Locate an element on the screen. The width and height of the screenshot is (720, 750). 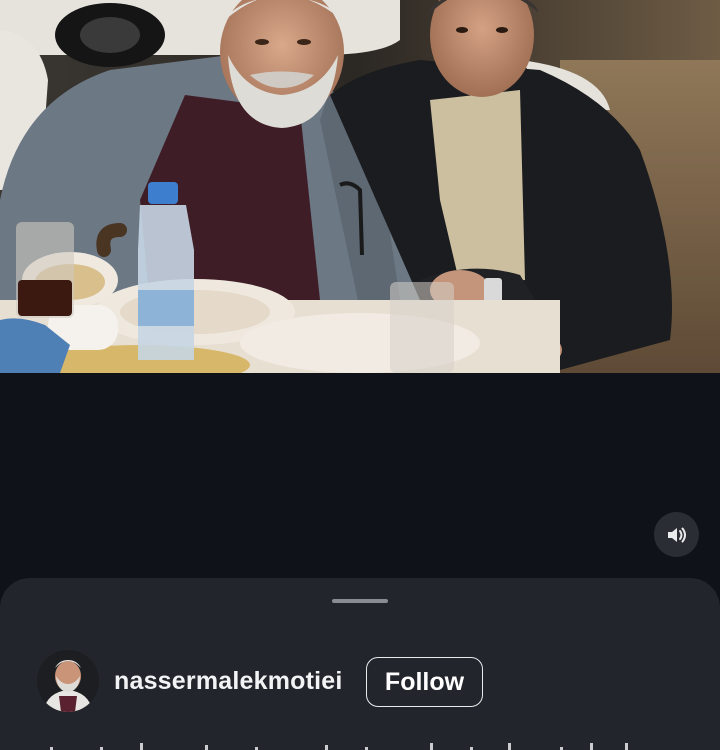
sound-toggle-button is located at coordinates (676, 534).